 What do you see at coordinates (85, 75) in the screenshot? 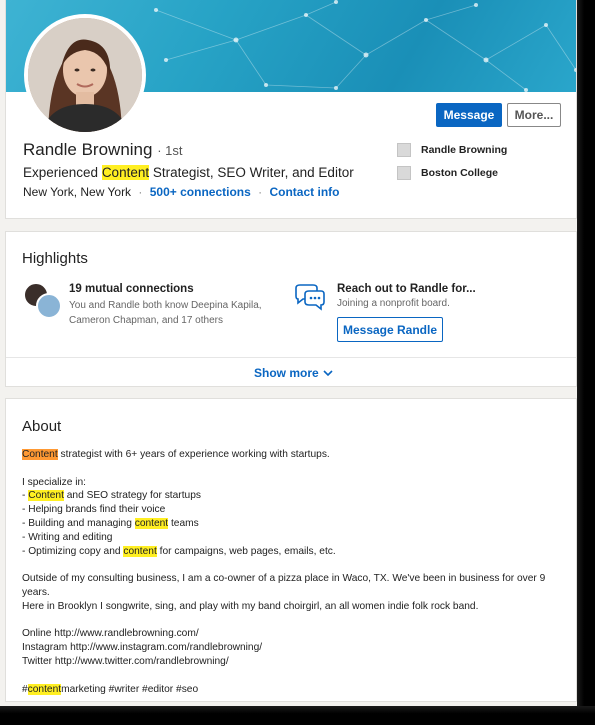
I see `profile-avatar` at bounding box center [85, 75].